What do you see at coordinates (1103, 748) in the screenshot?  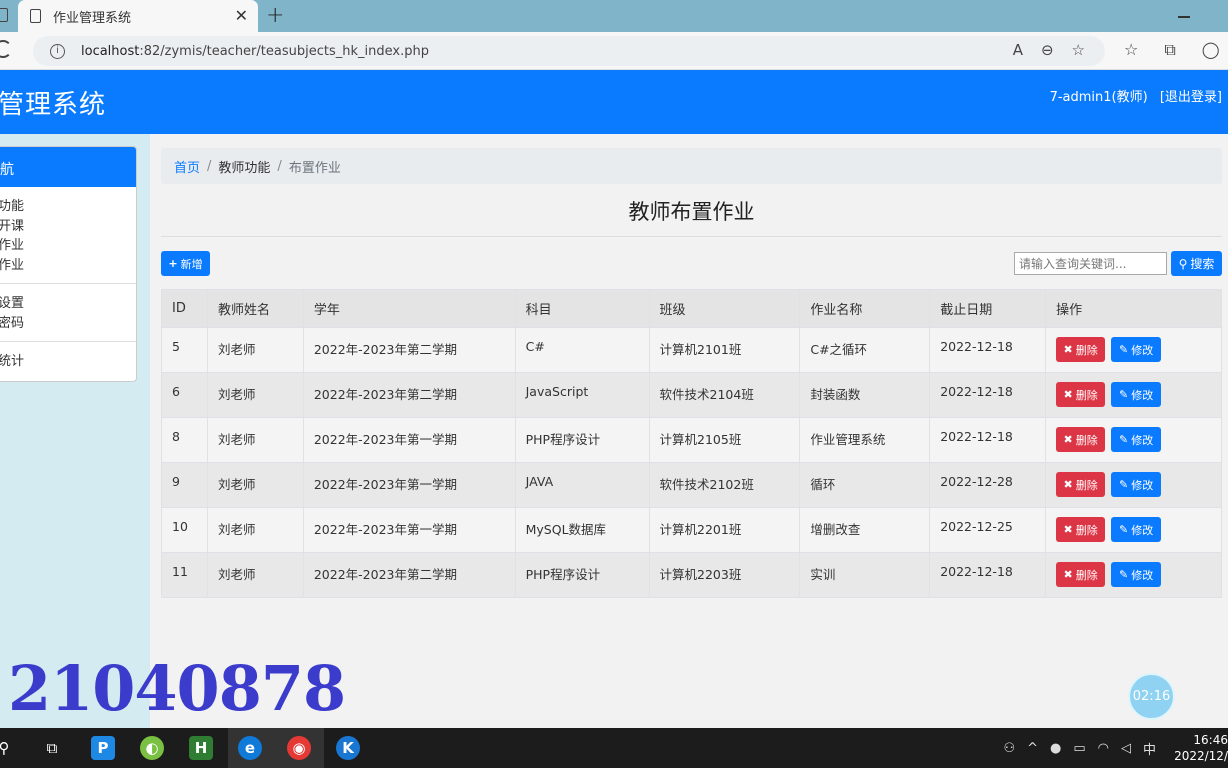 I see `wifi-icon: ◠` at bounding box center [1103, 748].